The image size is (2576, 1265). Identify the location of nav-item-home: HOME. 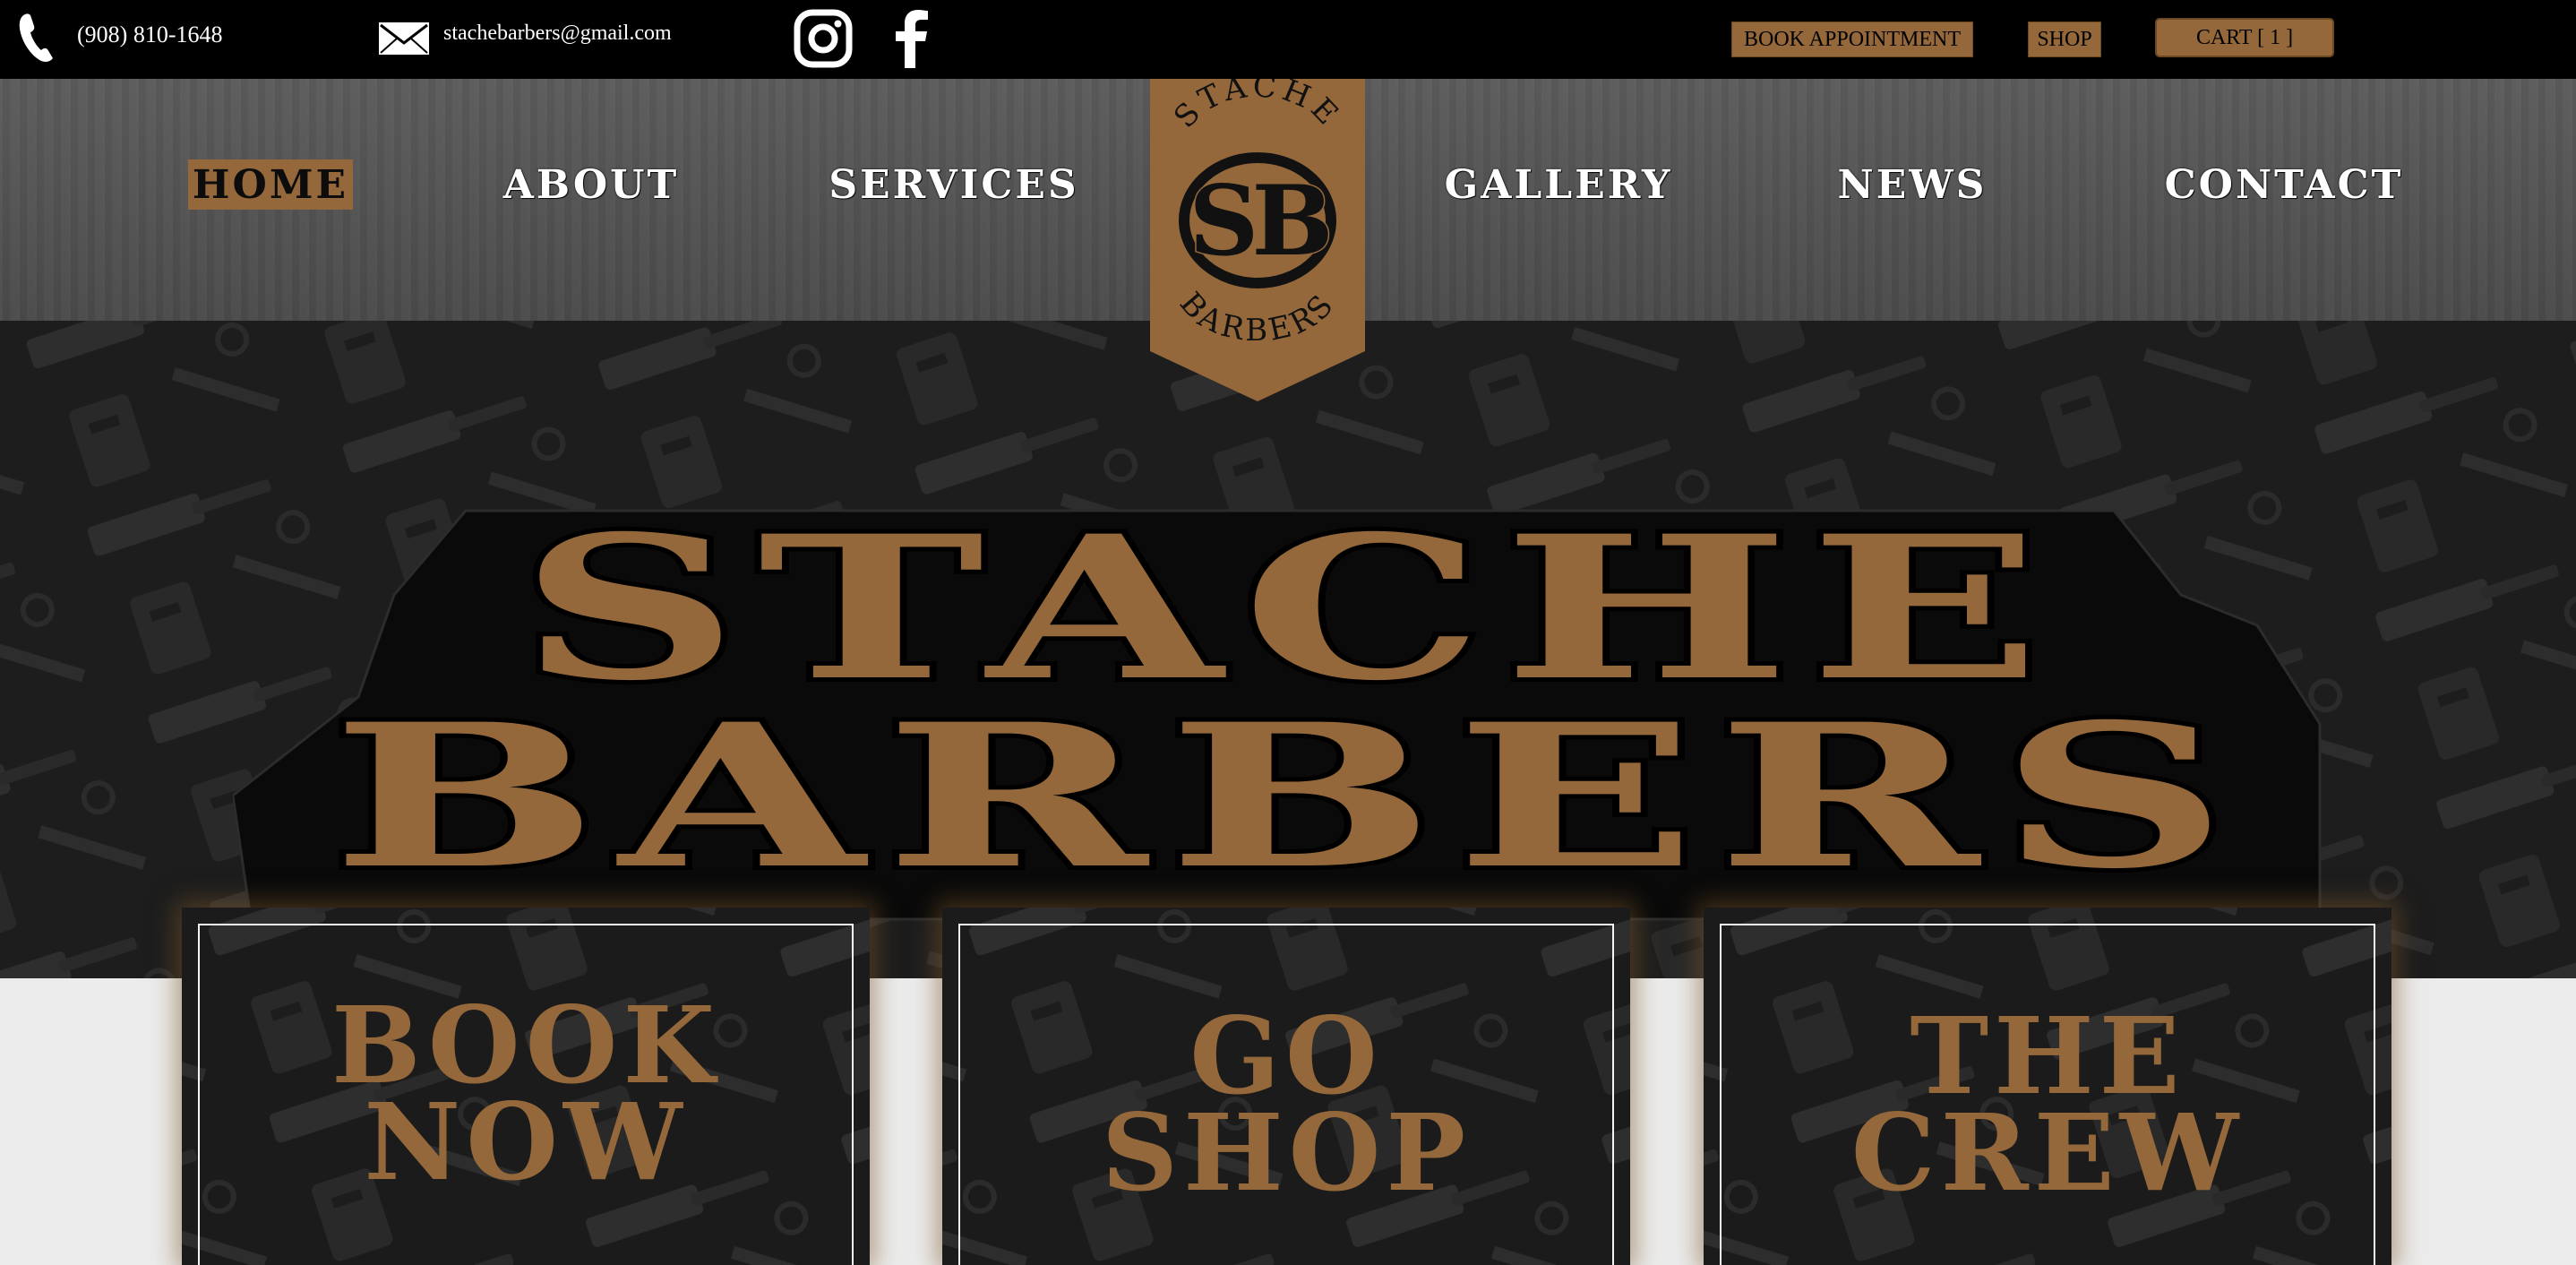
(270, 184).